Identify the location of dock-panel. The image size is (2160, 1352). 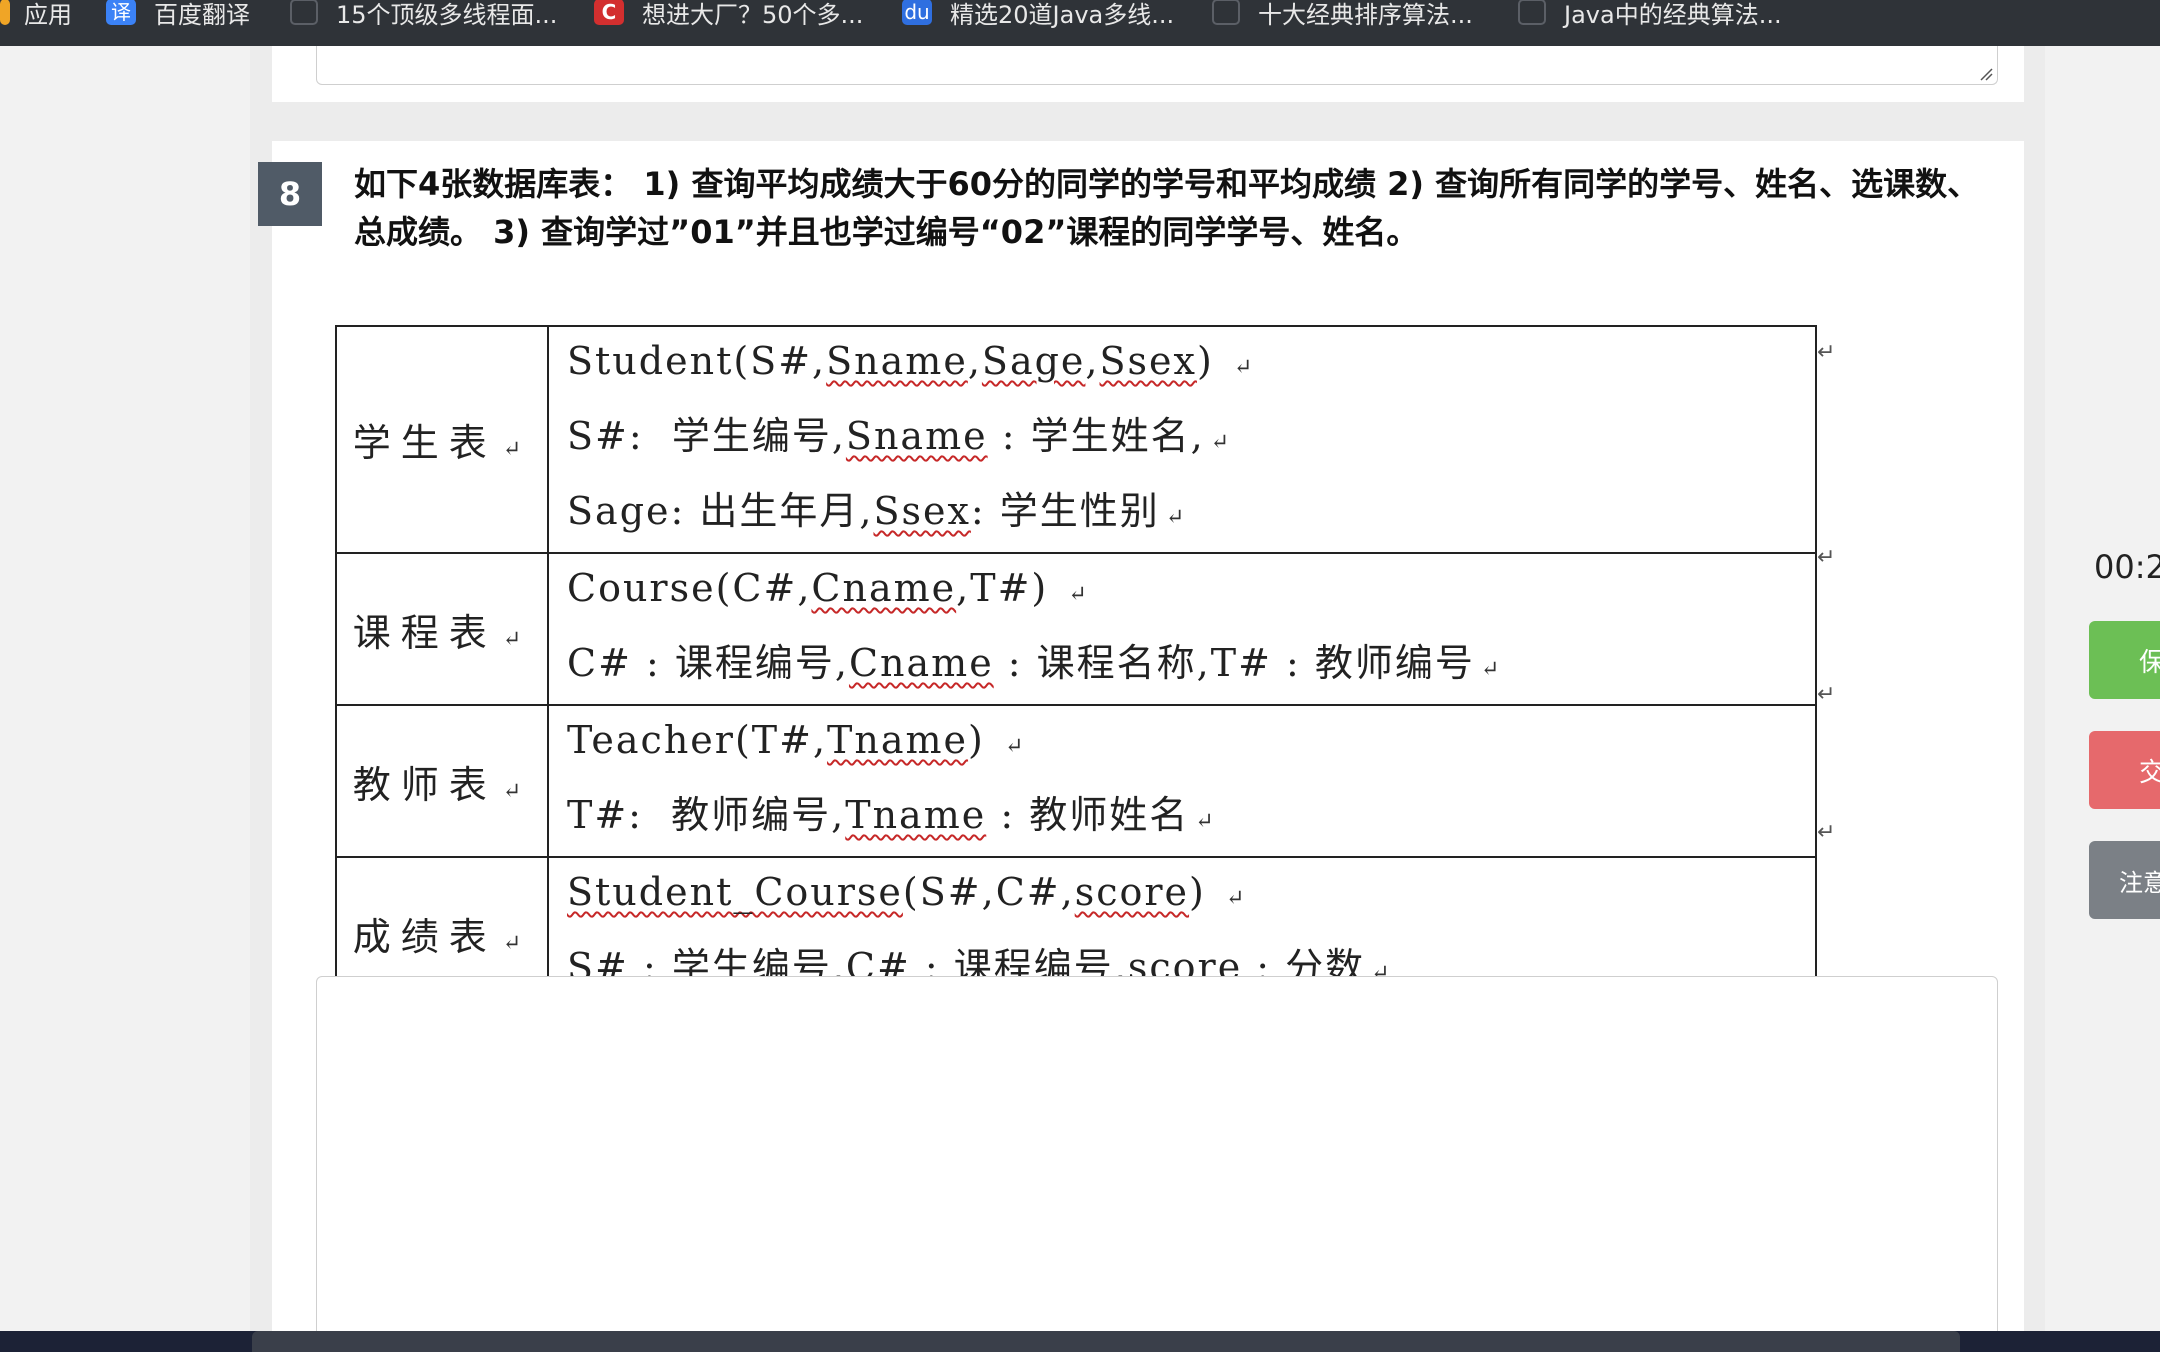
(1106, 1341).